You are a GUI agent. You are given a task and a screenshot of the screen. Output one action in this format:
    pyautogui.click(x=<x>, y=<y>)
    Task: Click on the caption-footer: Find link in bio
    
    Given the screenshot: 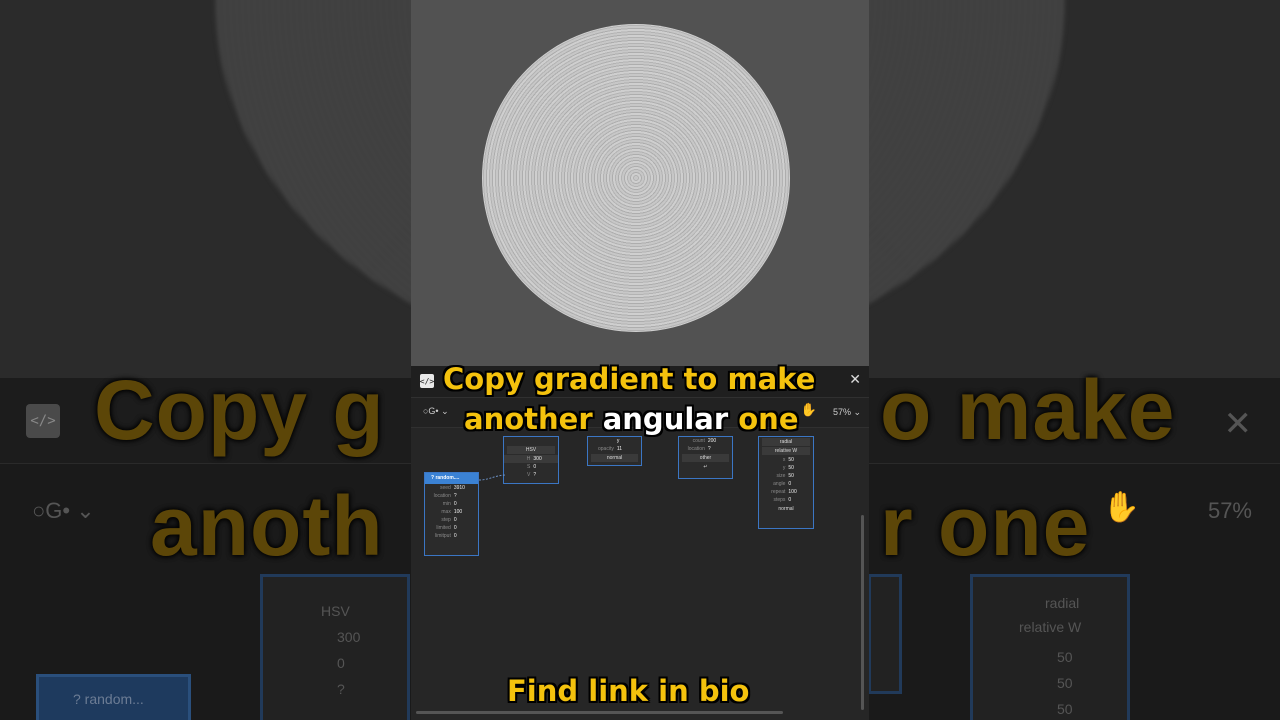 What is the action you would take?
    pyautogui.click(x=628, y=691)
    